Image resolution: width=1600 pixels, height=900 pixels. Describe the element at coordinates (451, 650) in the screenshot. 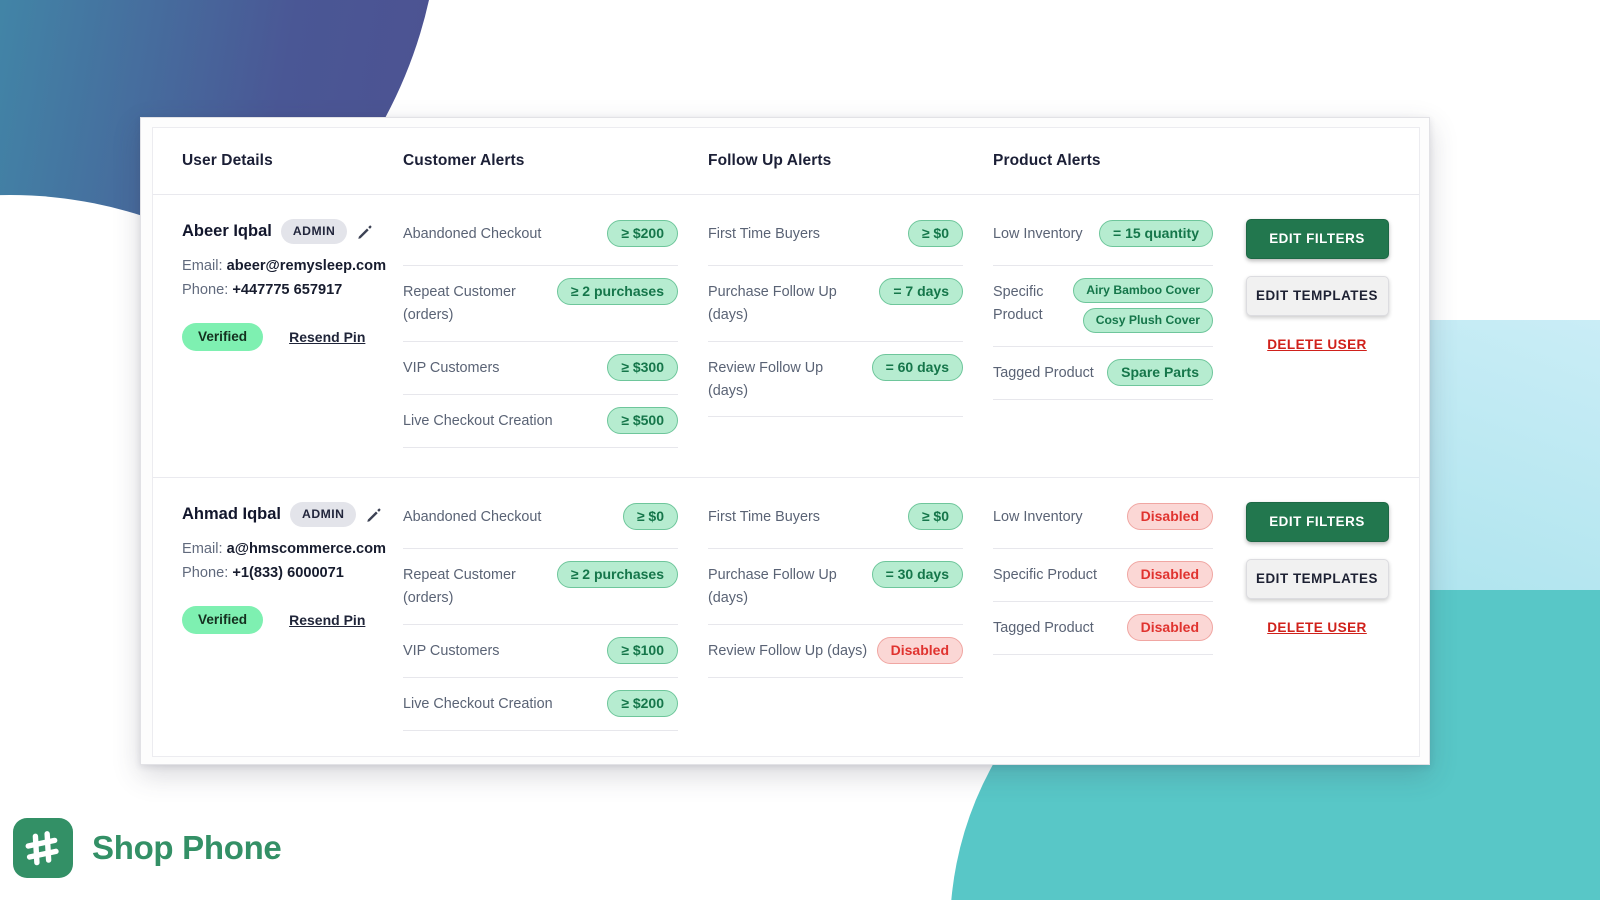

I see `alert-label: VIP Customers` at that location.